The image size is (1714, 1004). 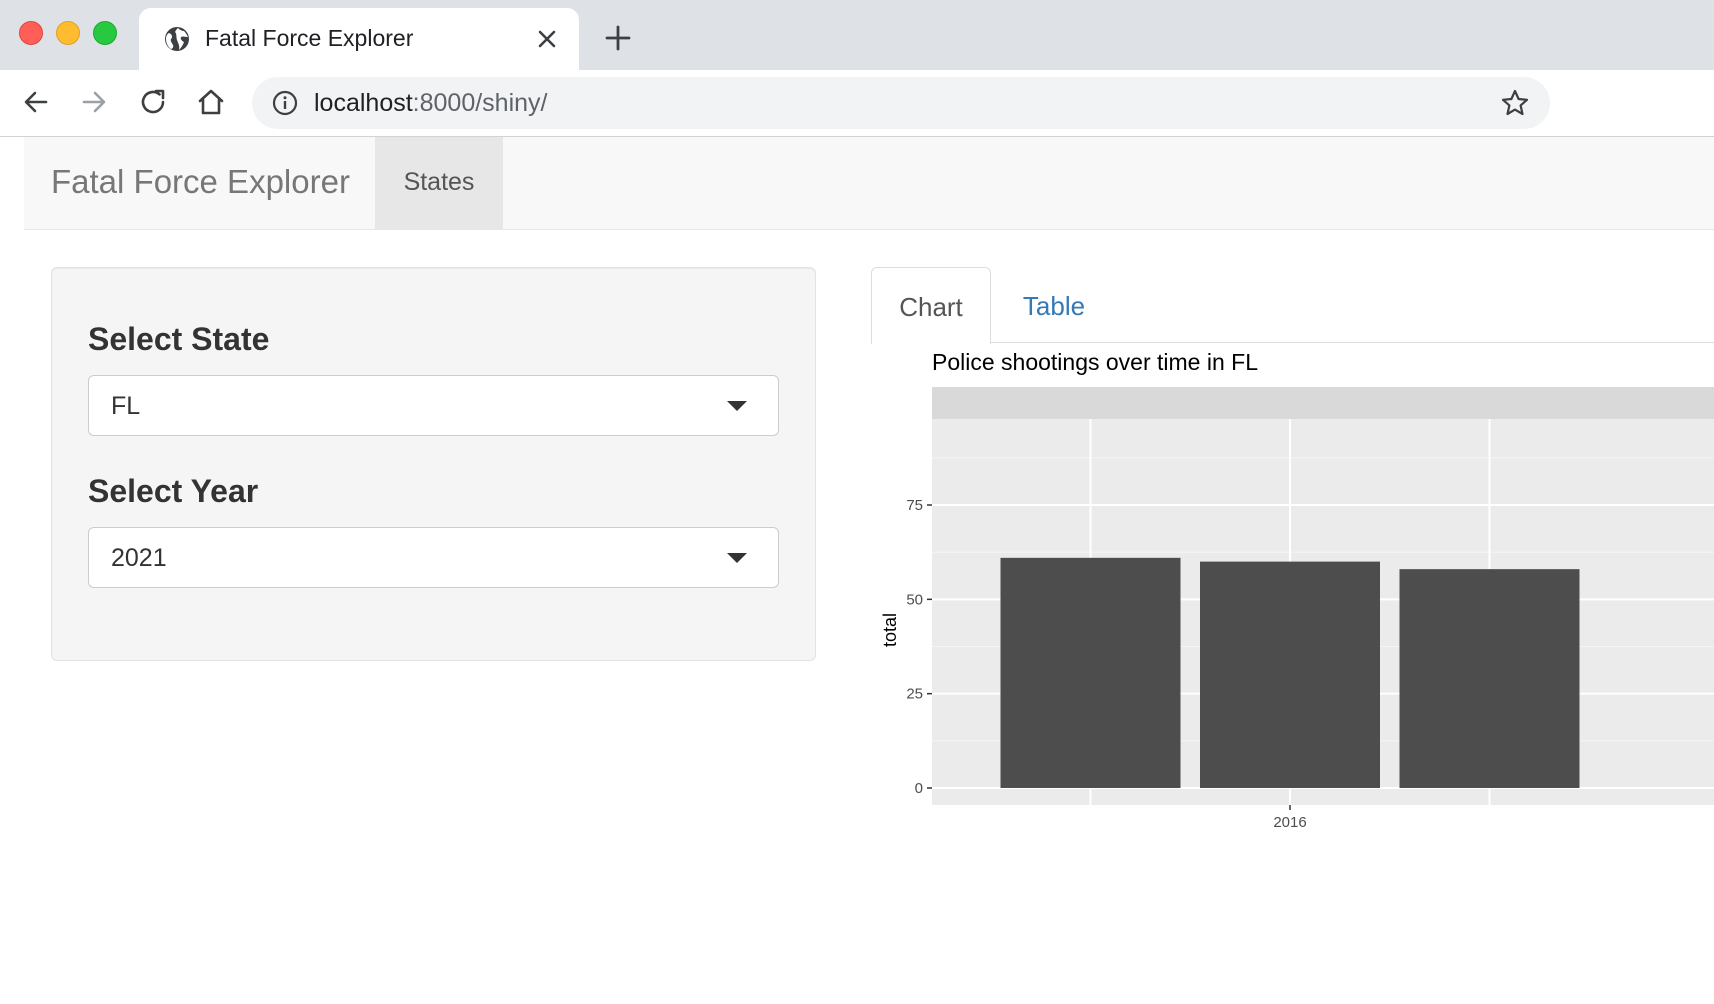 I want to click on y-tick-label: 50, so click(x=914, y=599).